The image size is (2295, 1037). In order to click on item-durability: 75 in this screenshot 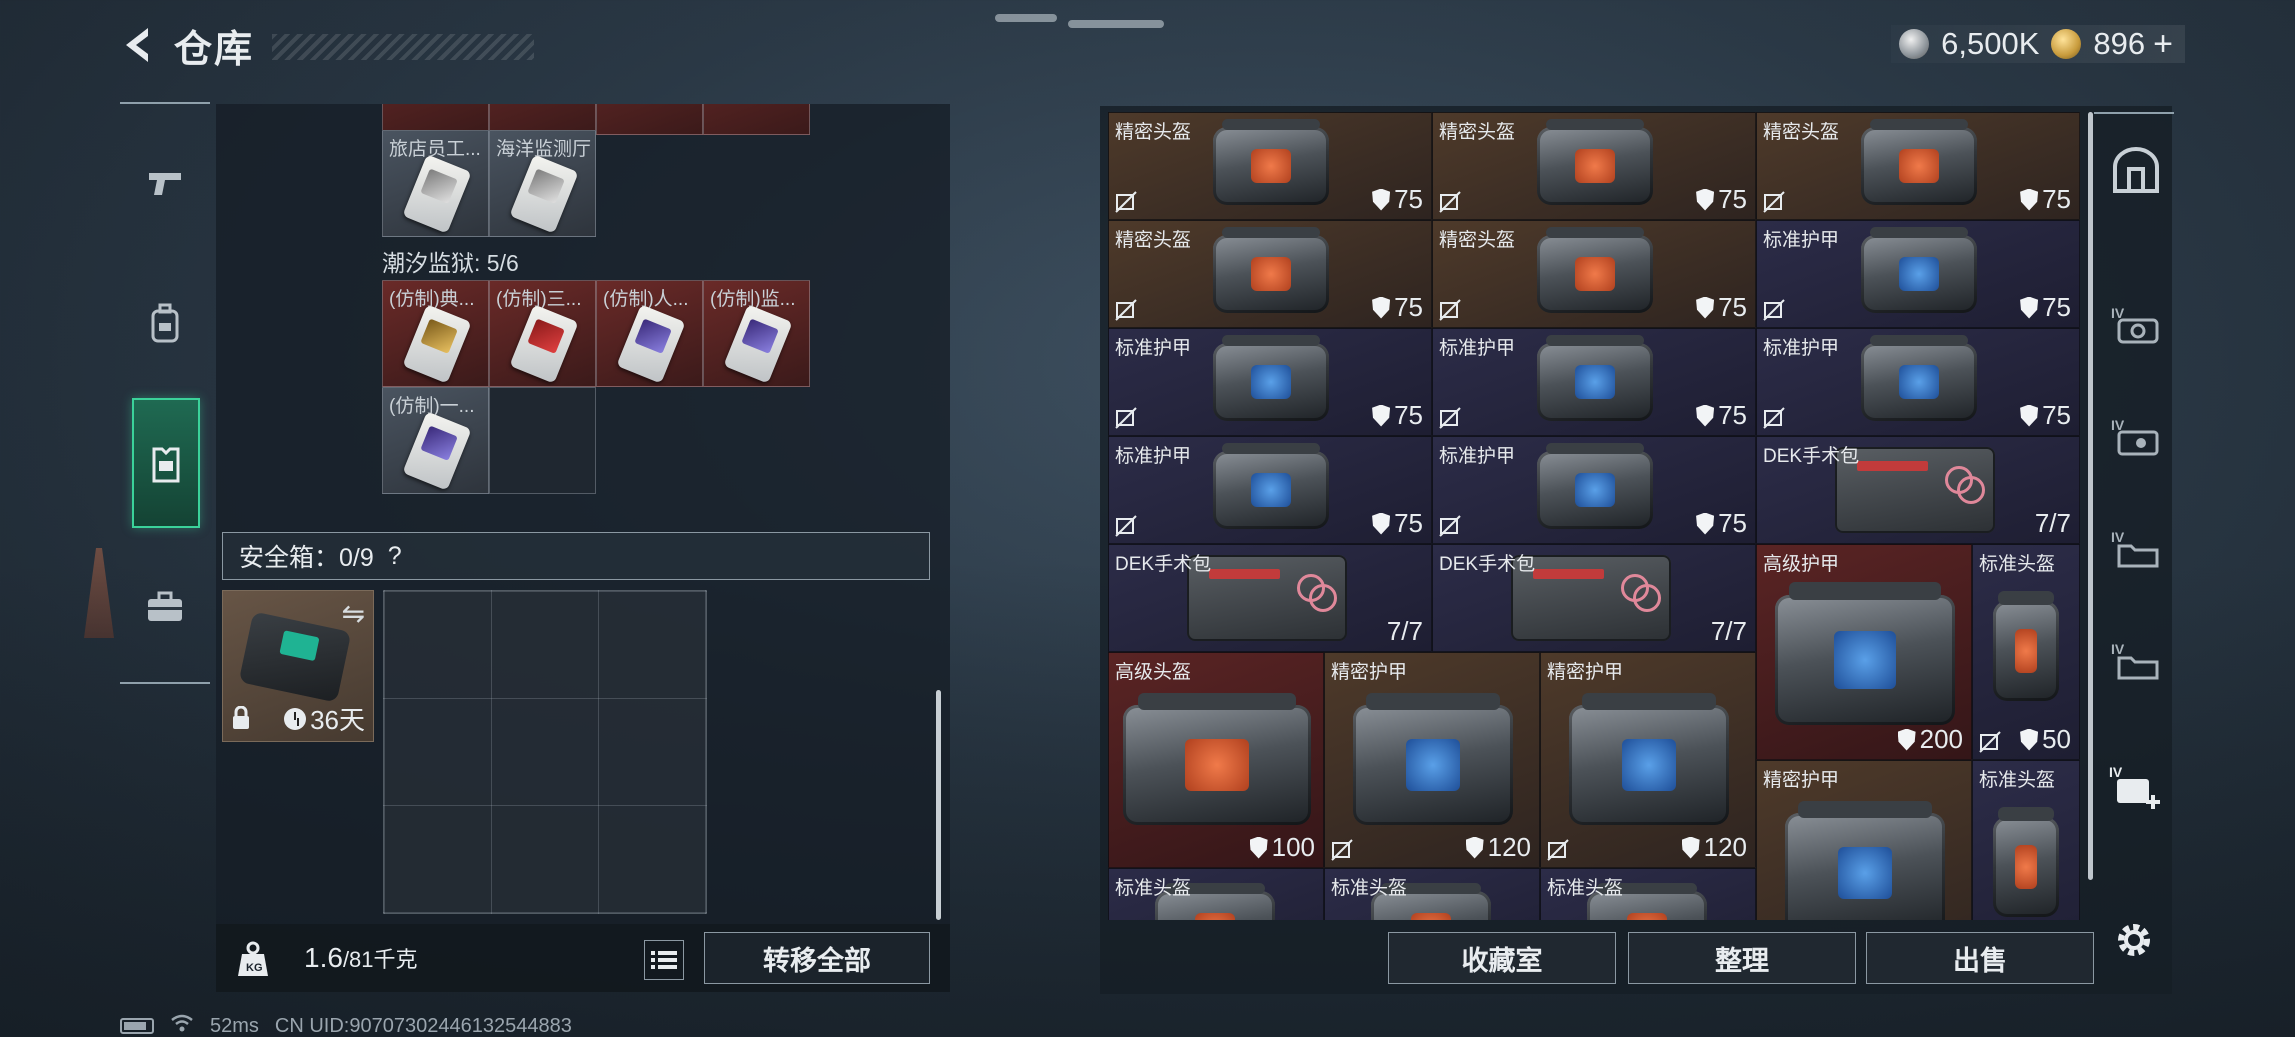, I will do `click(1721, 415)`.